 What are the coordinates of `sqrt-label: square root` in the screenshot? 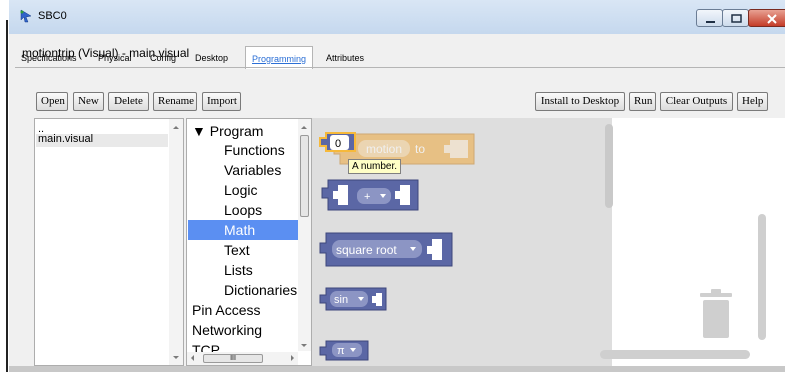 It's located at (366, 250).